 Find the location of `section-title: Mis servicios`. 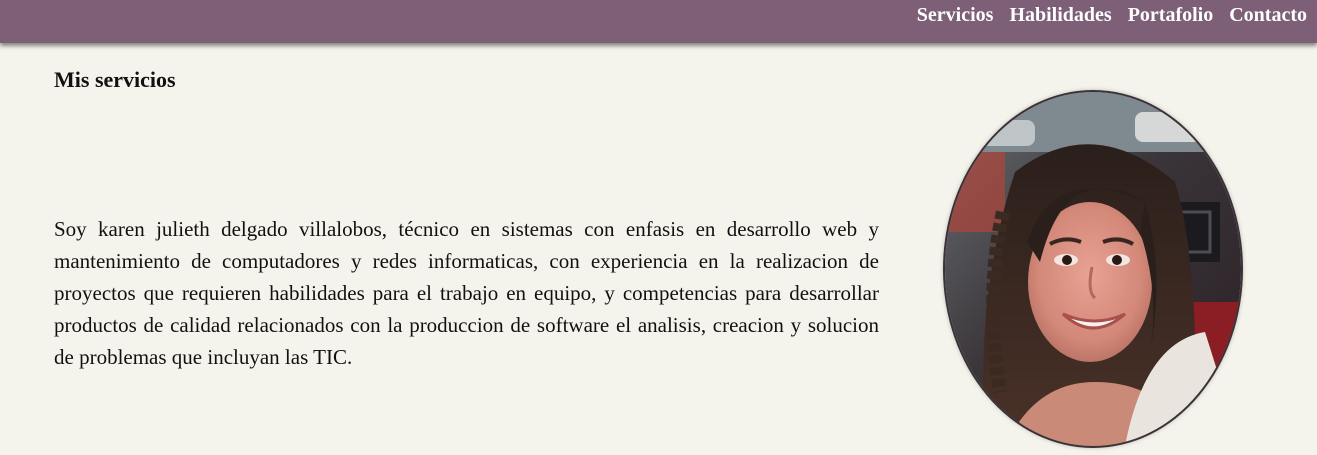

section-title: Mis servicios is located at coordinates (115, 79).